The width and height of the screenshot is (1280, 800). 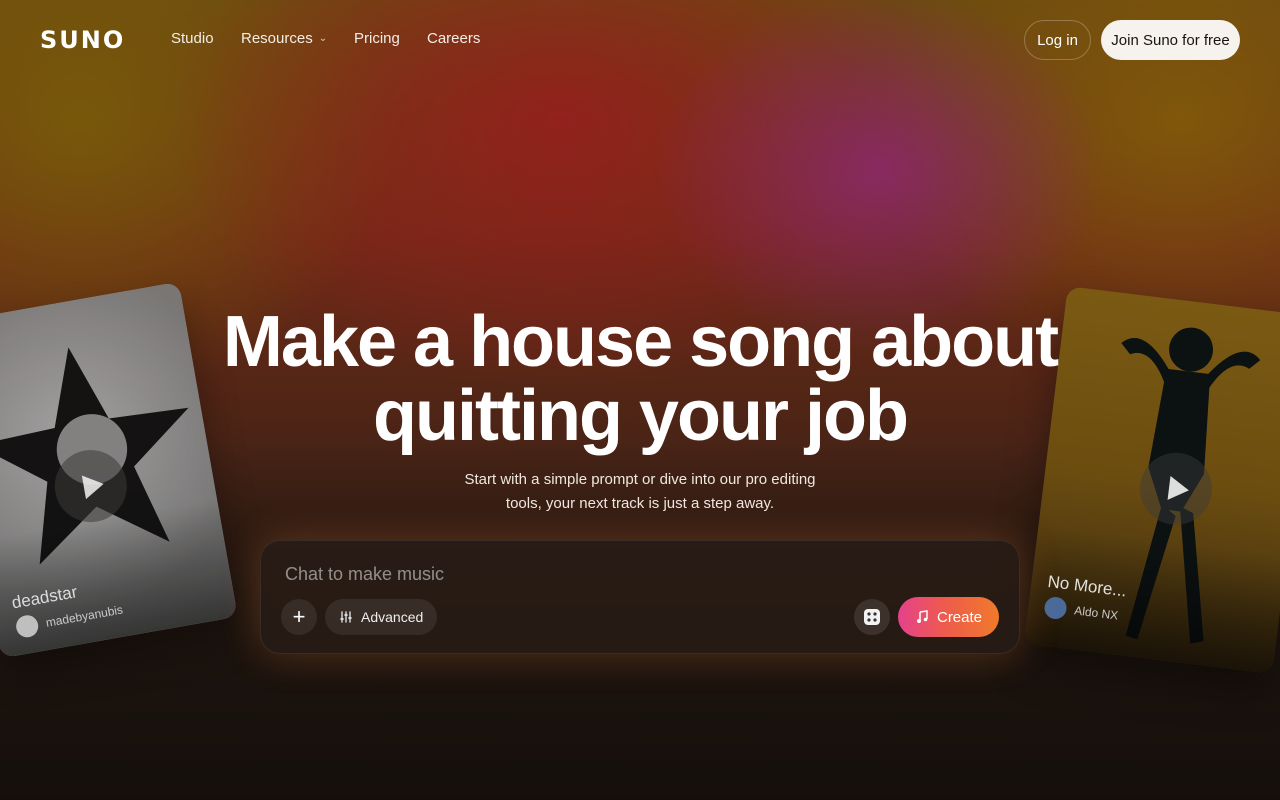 What do you see at coordinates (453, 38) in the screenshot?
I see `nav-link-careers: Careers` at bounding box center [453, 38].